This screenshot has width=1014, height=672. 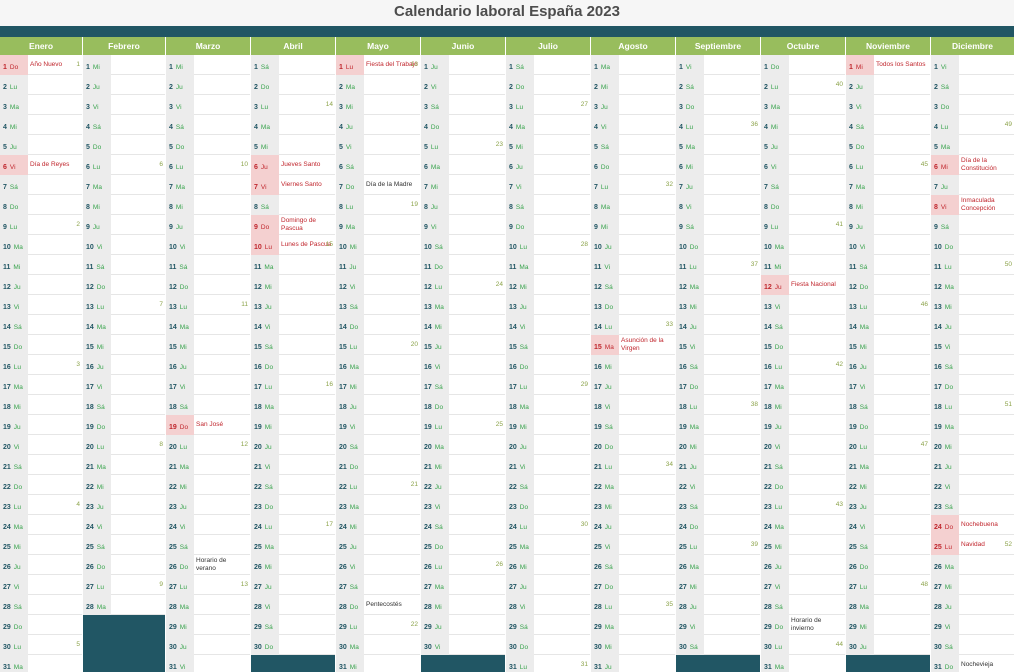 What do you see at coordinates (803, 65) in the screenshot?
I see `day-row: 1 Do` at bounding box center [803, 65].